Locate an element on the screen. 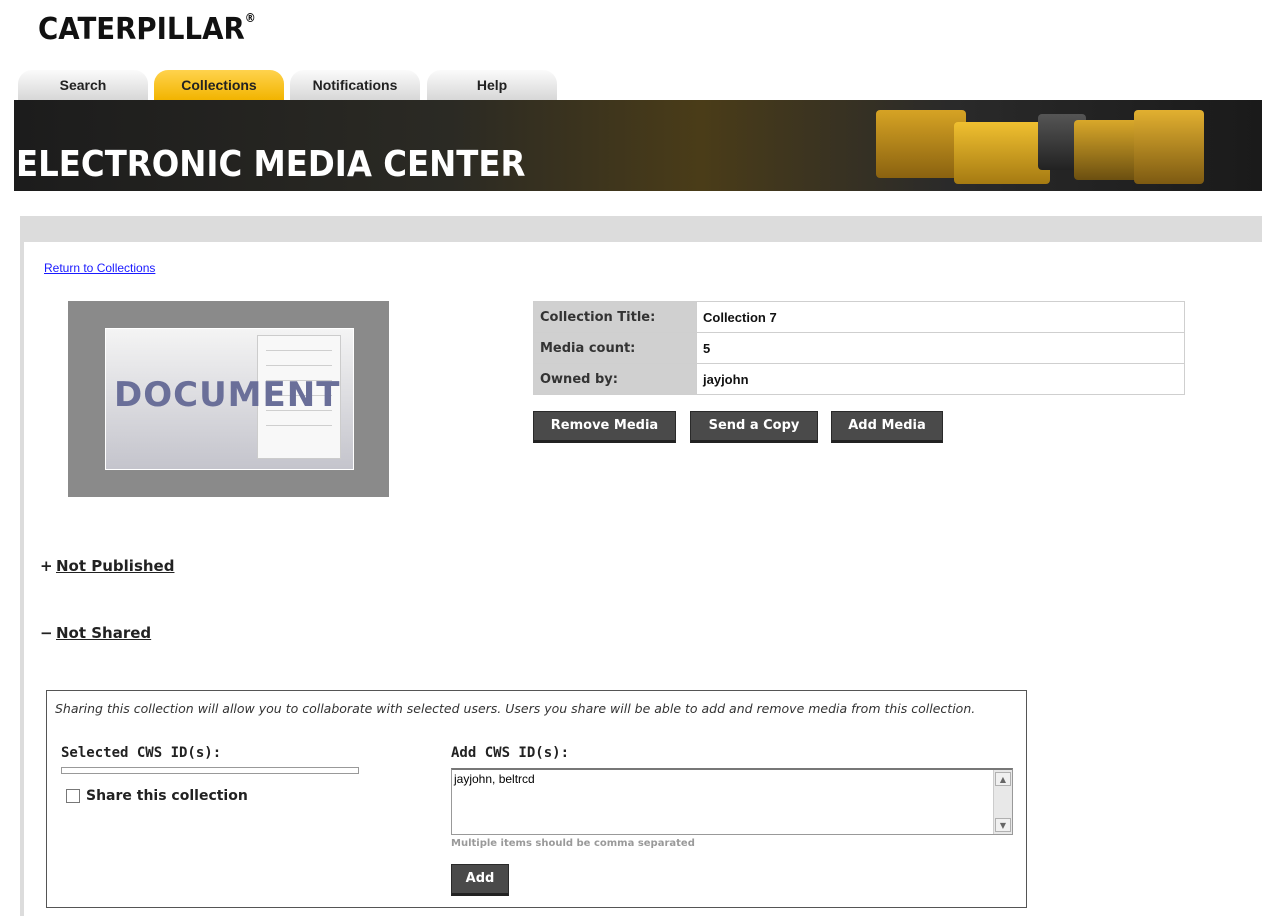 This screenshot has width=1262, height=916. share-collection-checkbox: Share this collection is located at coordinates (157, 796).